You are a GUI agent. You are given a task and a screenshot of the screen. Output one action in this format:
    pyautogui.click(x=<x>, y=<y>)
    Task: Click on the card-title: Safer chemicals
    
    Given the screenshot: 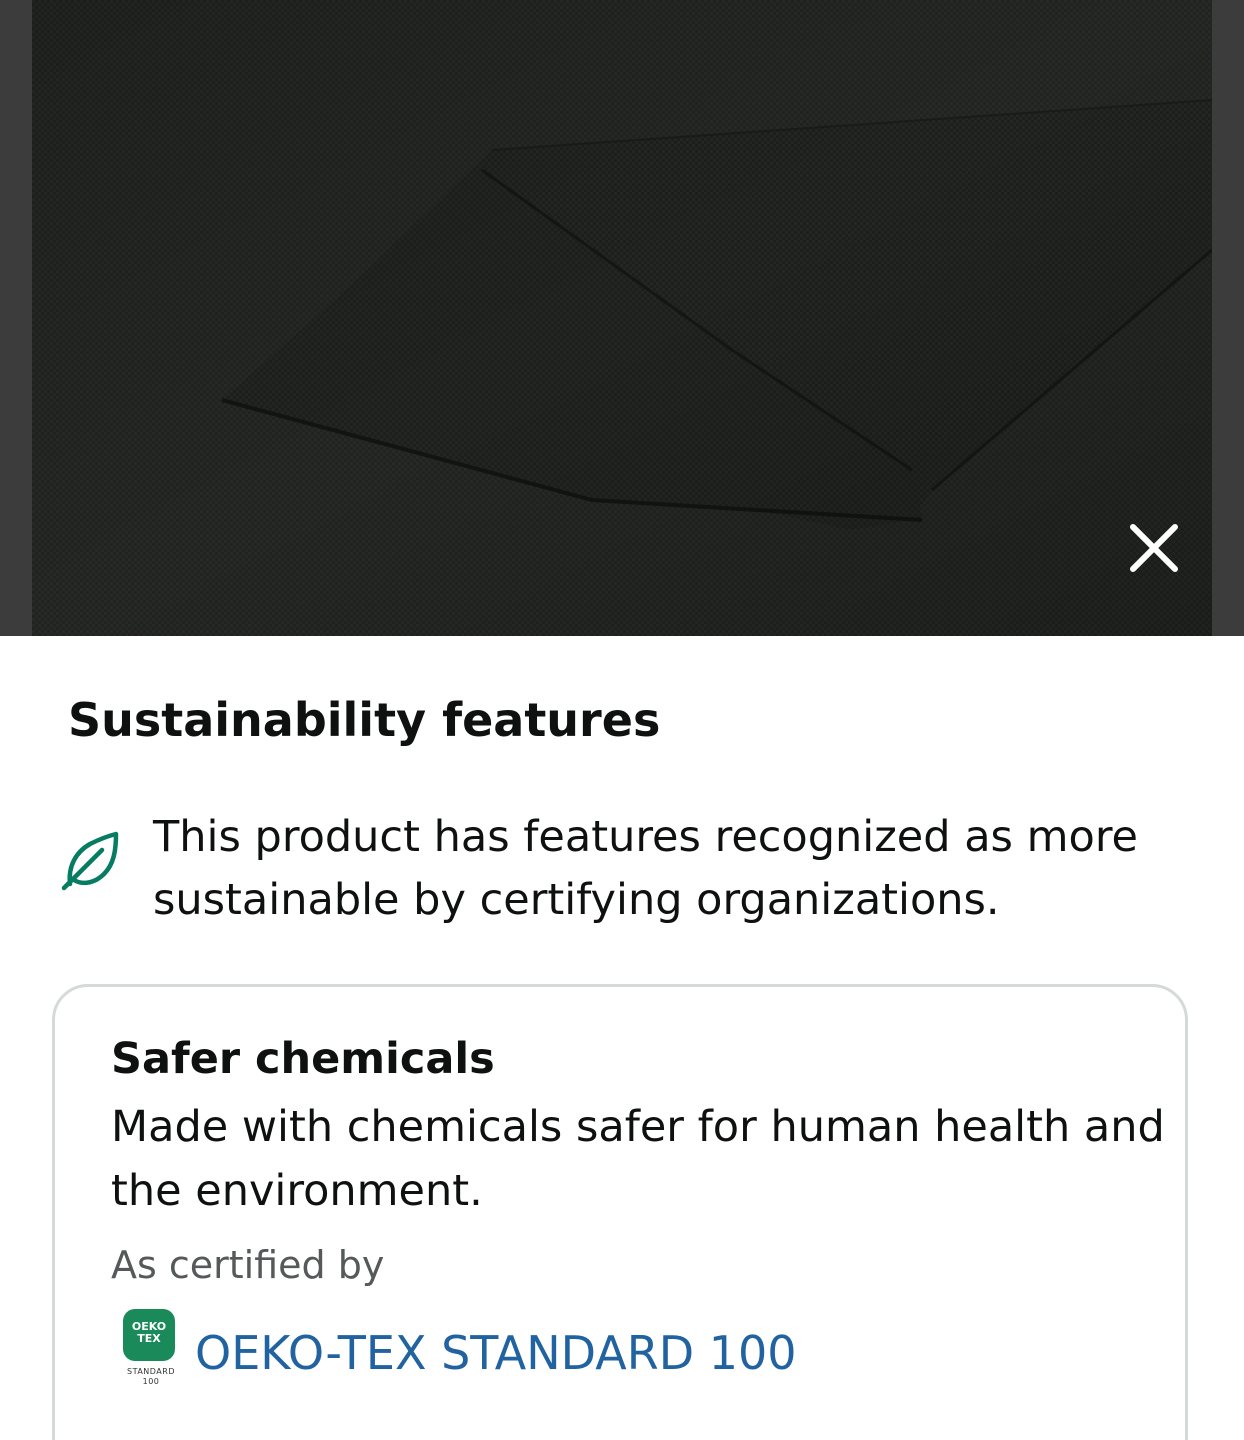 What is the action you would take?
    pyautogui.click(x=303, y=1059)
    